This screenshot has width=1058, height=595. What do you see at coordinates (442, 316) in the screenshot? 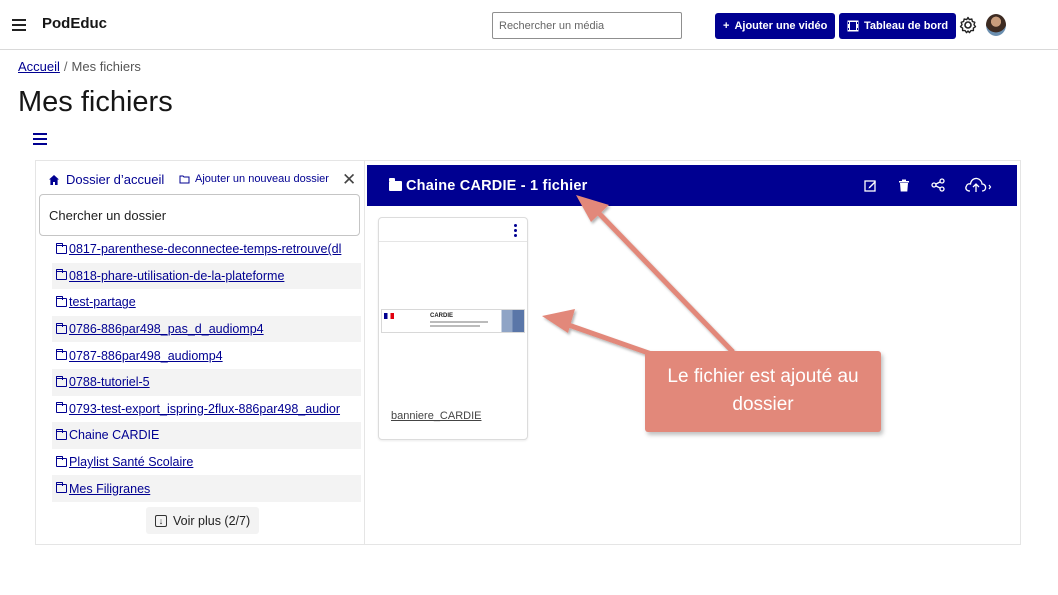
I see `thumbnail-caption: CARDIE` at bounding box center [442, 316].